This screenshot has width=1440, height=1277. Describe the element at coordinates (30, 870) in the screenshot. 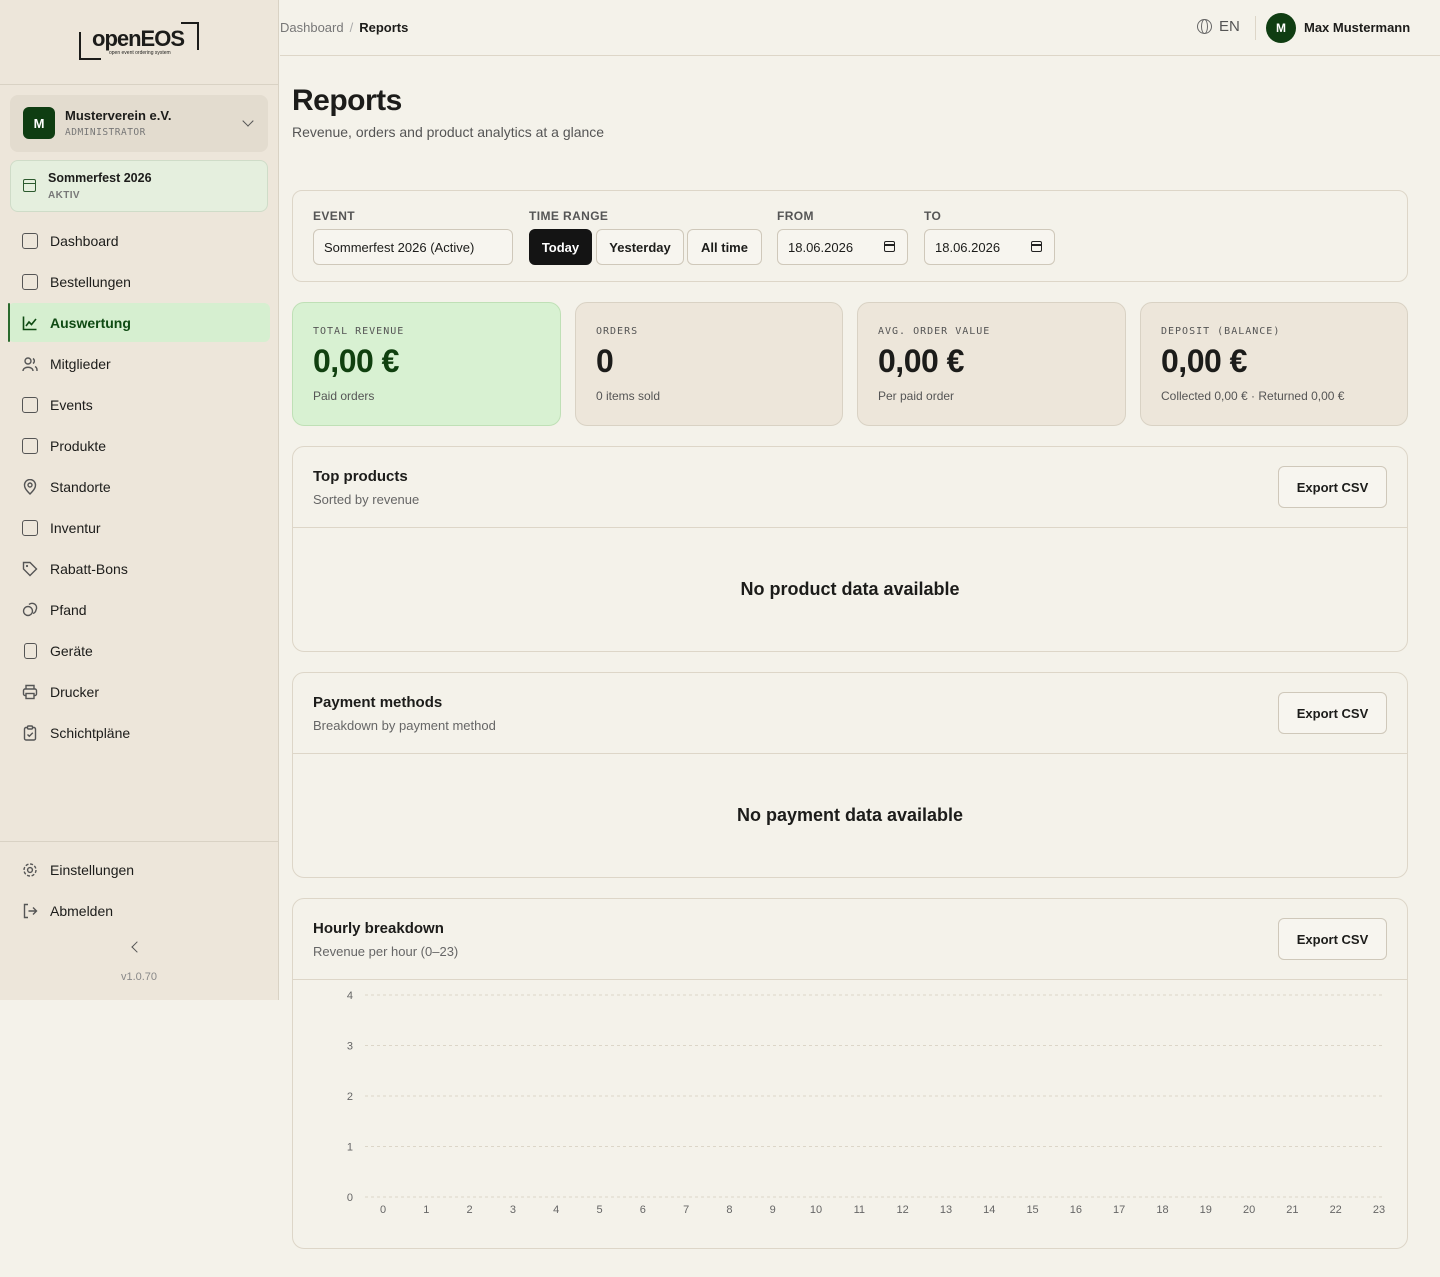

I see `gear-icon` at that location.